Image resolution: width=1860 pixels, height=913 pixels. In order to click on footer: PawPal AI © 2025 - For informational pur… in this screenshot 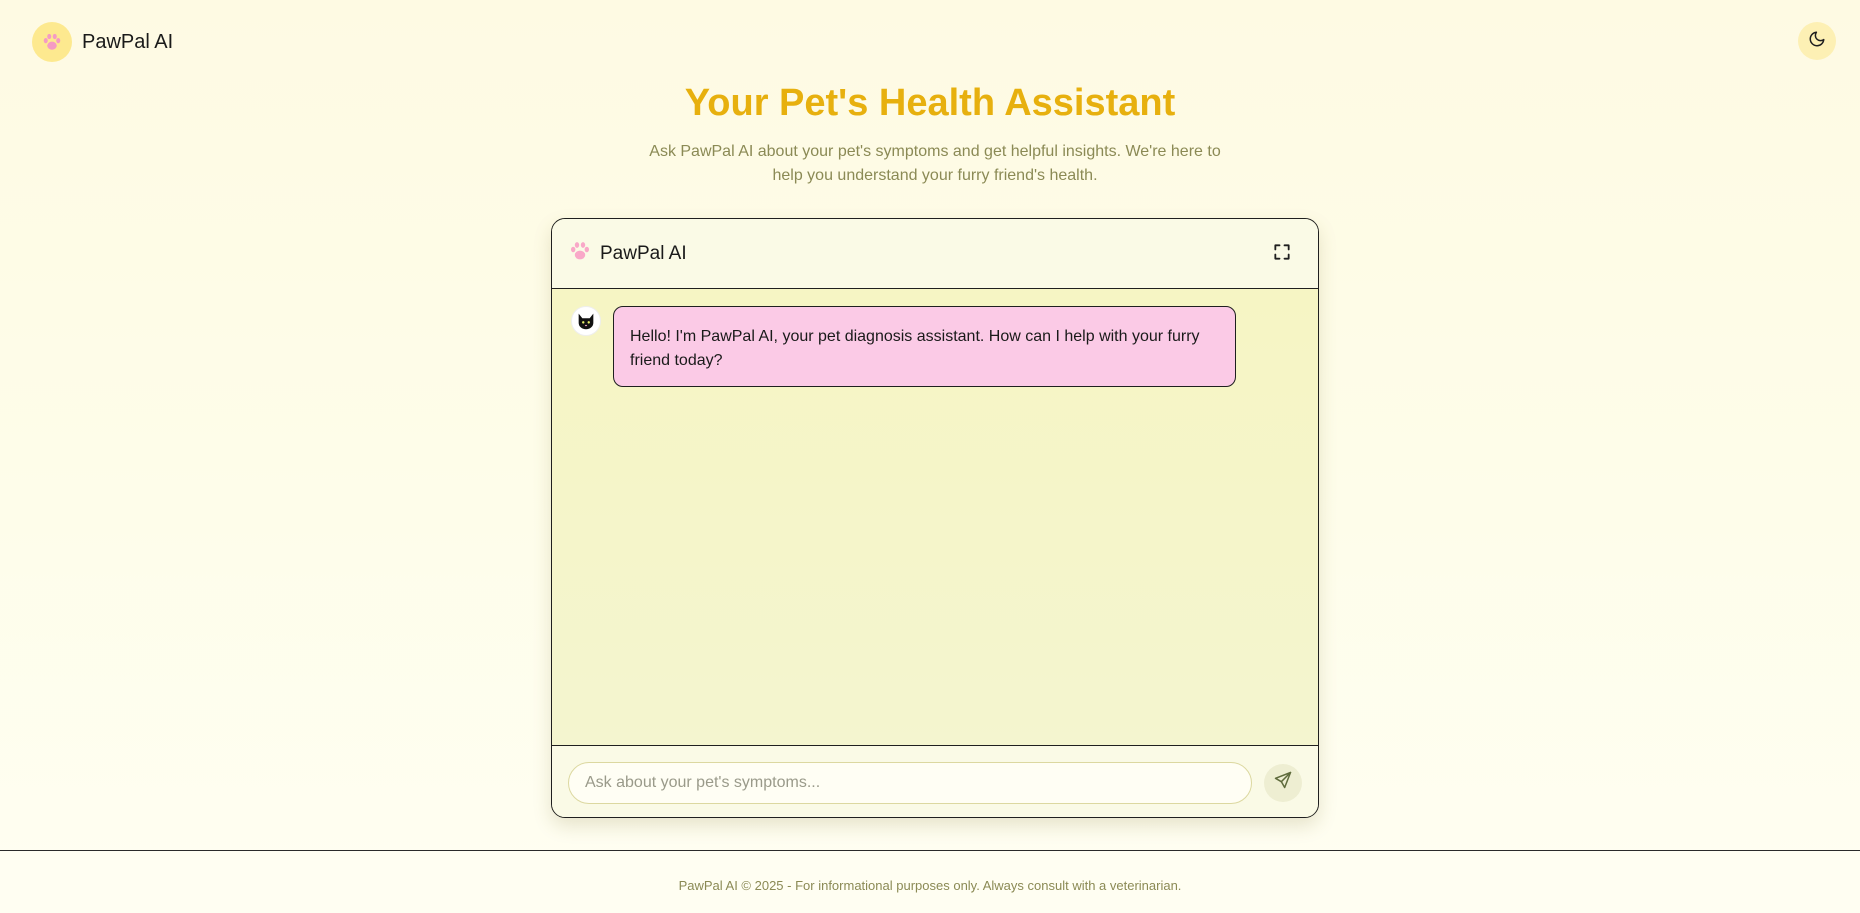, I will do `click(930, 881)`.